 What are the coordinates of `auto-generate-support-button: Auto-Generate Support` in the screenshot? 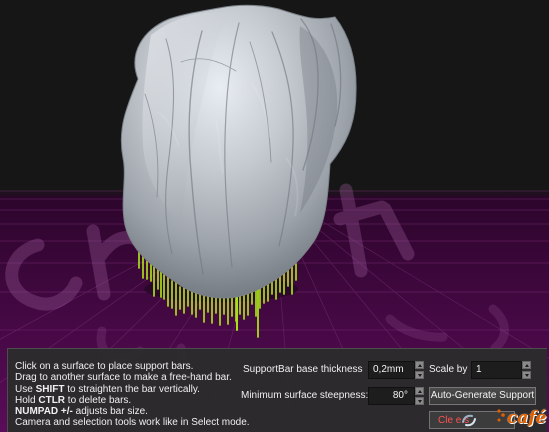 It's located at (482, 396).